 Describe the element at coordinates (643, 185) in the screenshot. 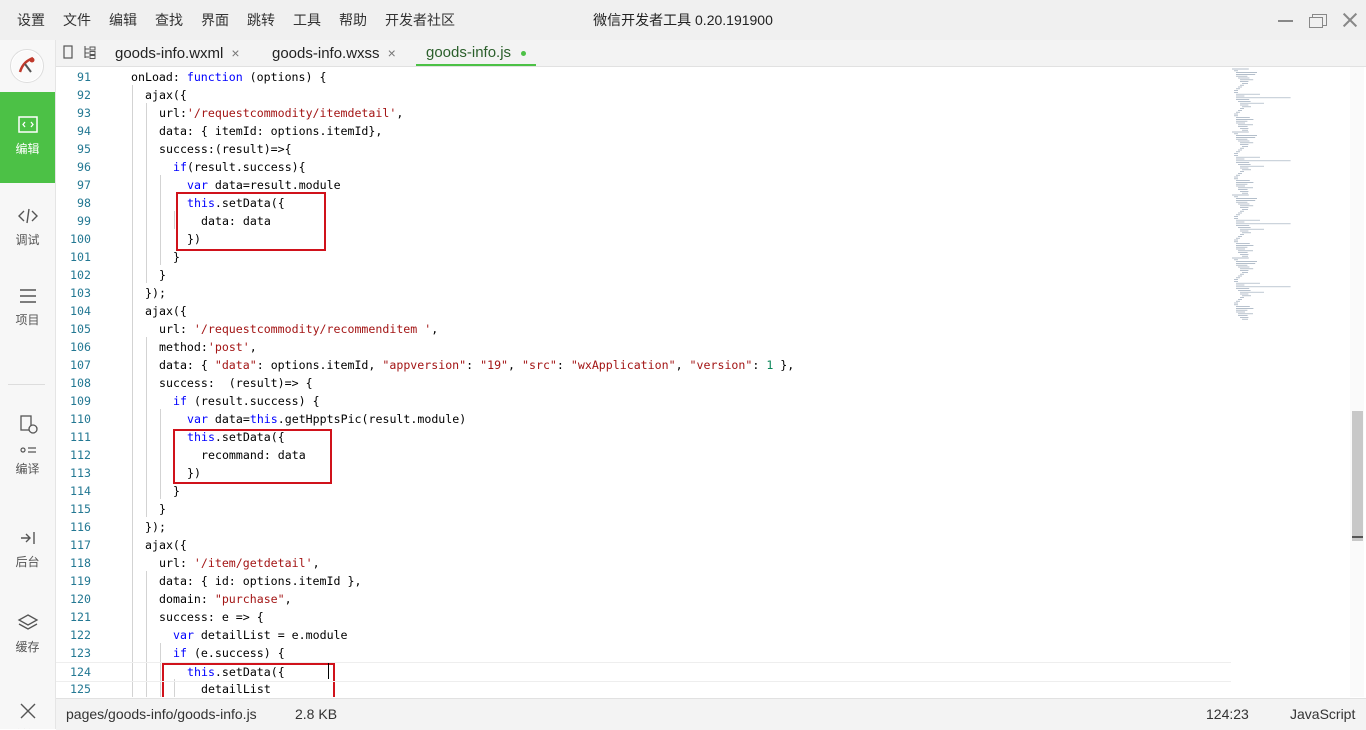

I see `code-line: 97 var data=result.module` at that location.